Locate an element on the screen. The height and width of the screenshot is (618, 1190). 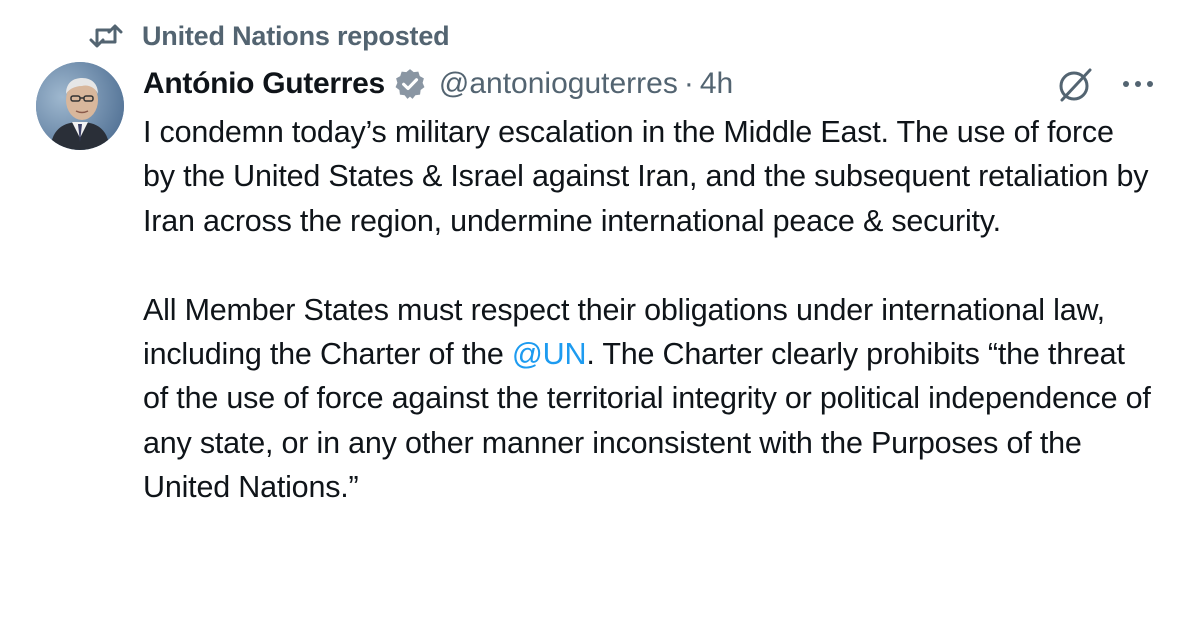
avatar is located at coordinates (80, 106).